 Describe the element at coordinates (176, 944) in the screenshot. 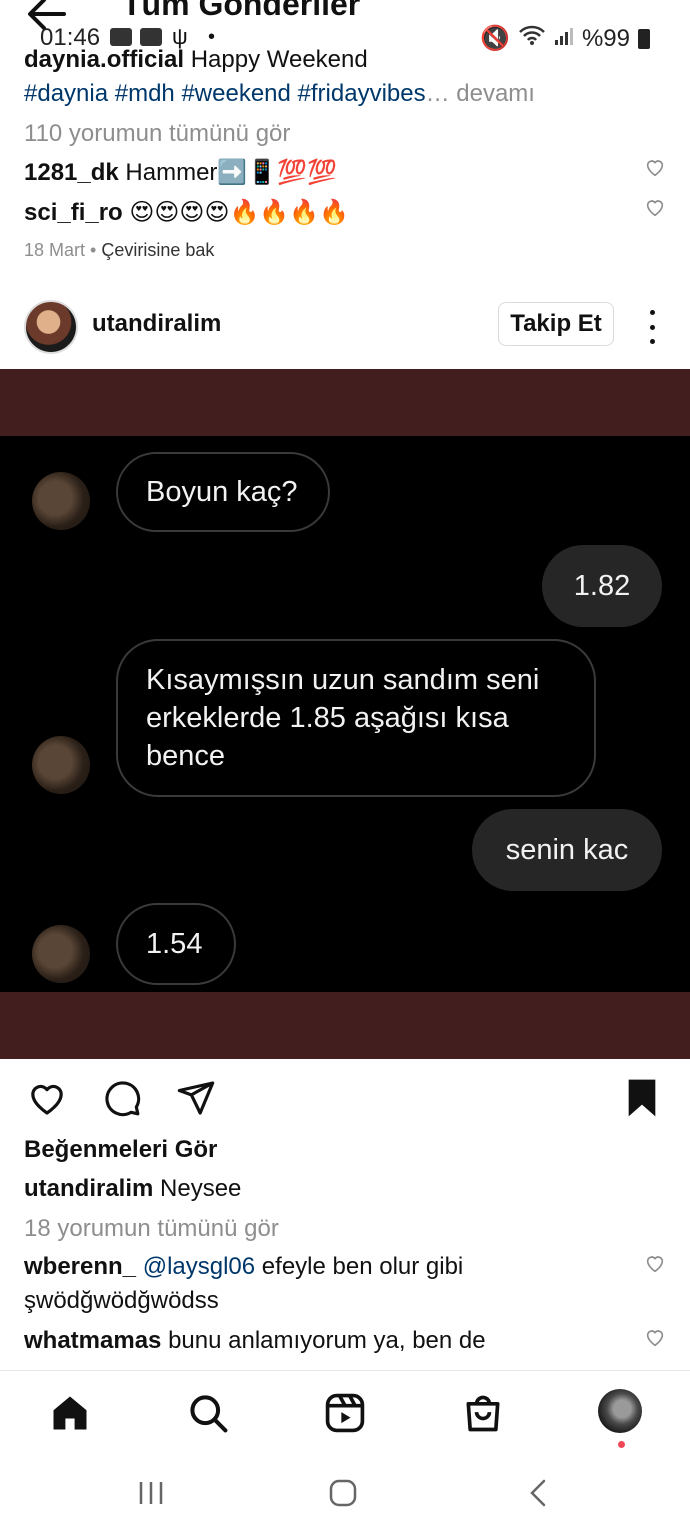

I see `message-incoming: 1.54` at that location.